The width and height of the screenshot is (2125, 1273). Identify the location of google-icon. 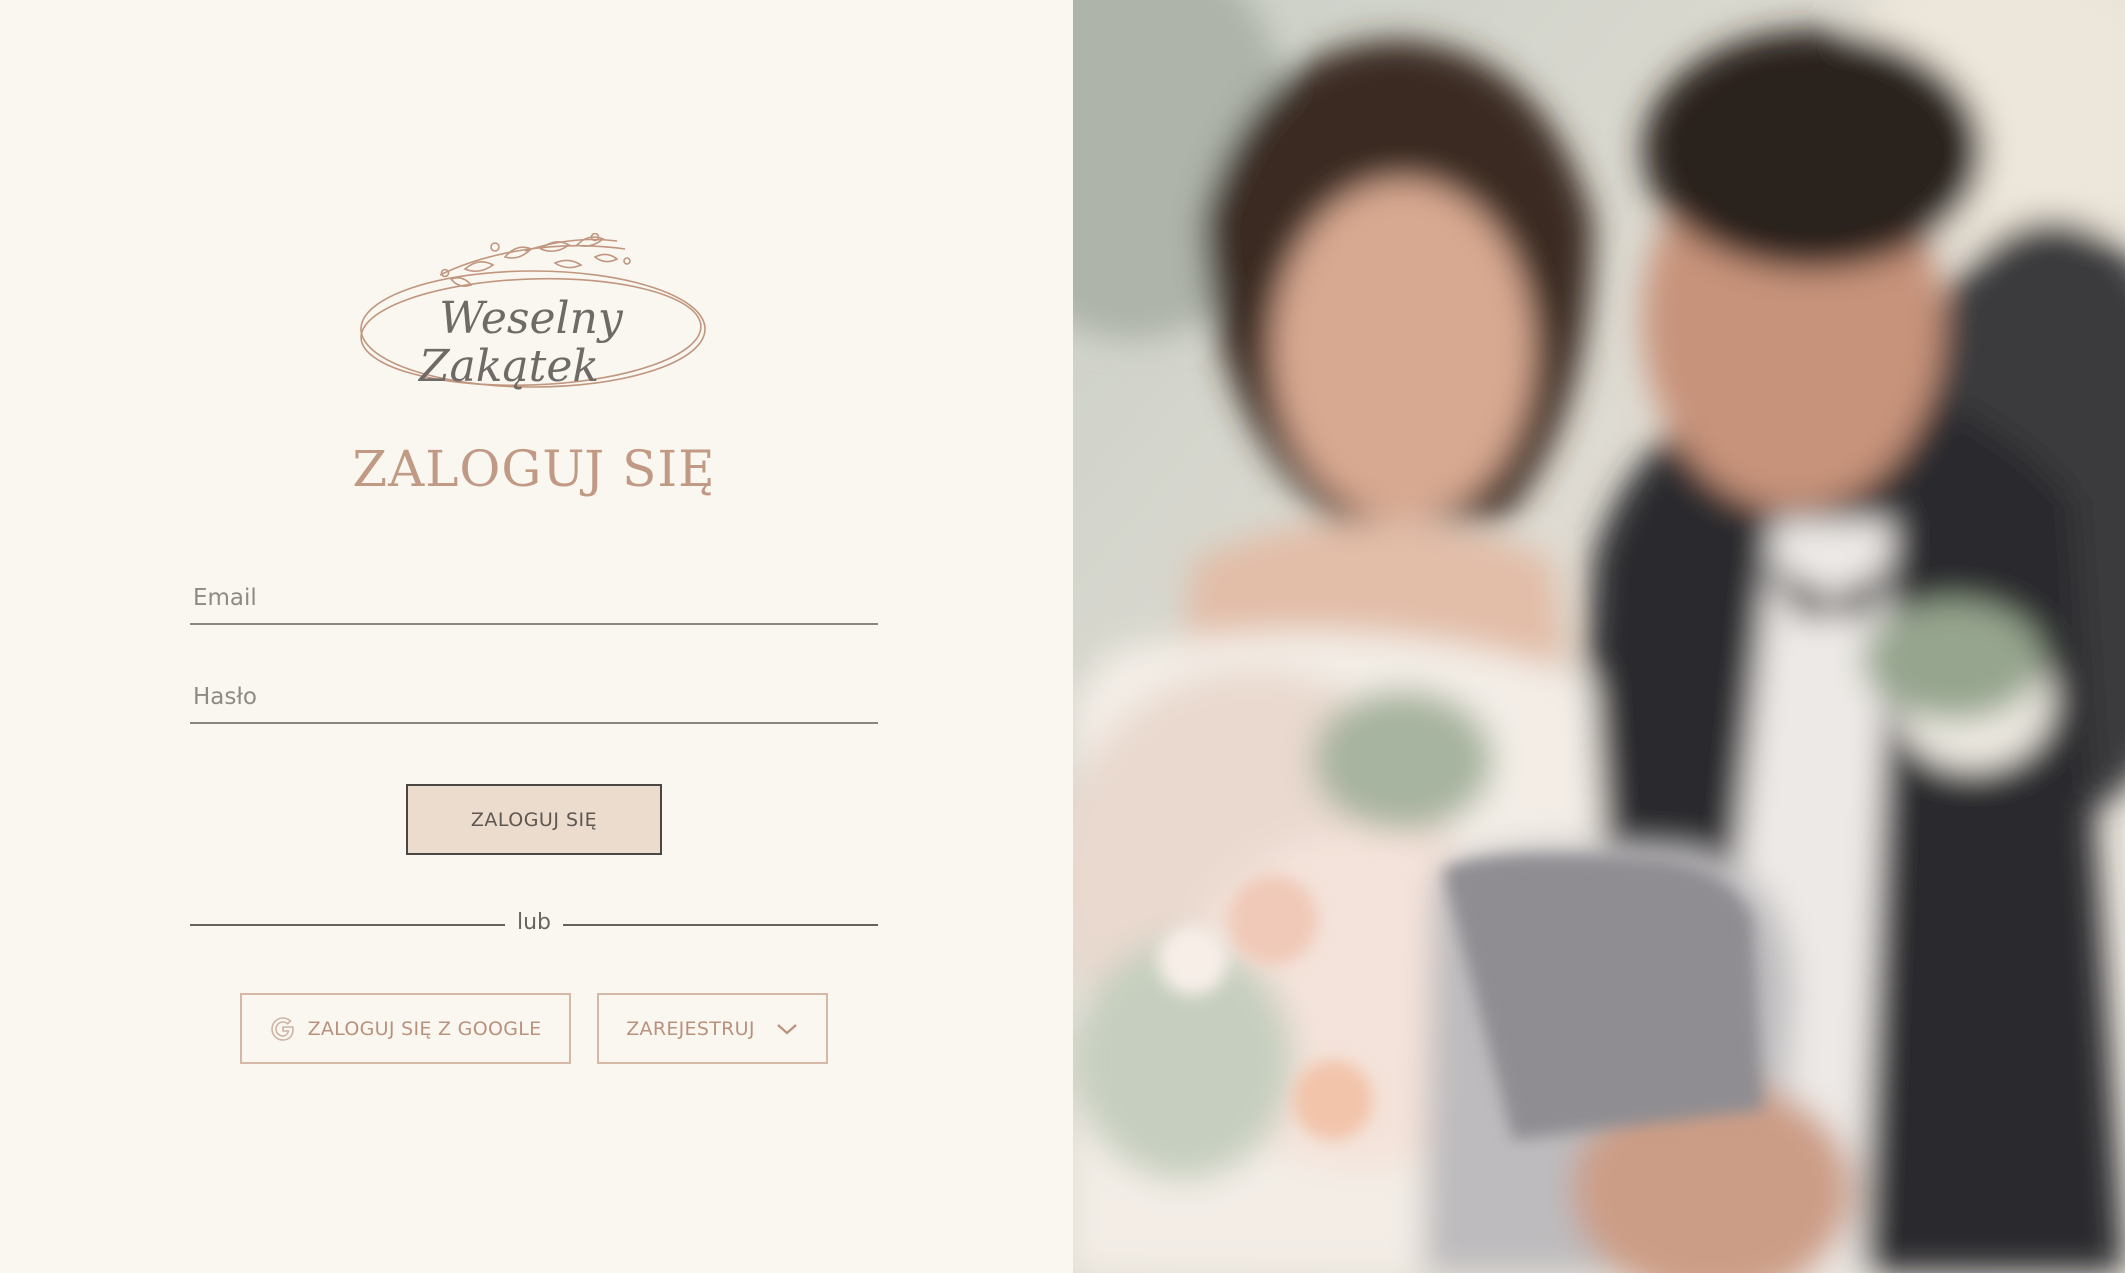
(283, 1029).